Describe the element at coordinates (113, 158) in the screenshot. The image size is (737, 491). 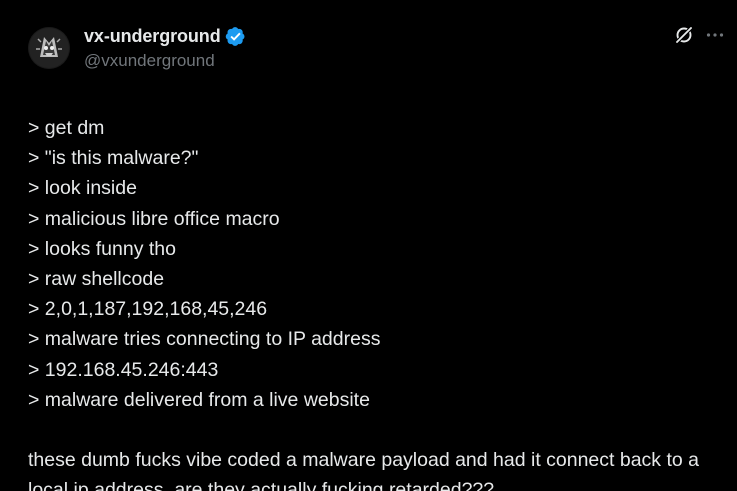
I see `tweet-line: > "is this malware?"` at that location.